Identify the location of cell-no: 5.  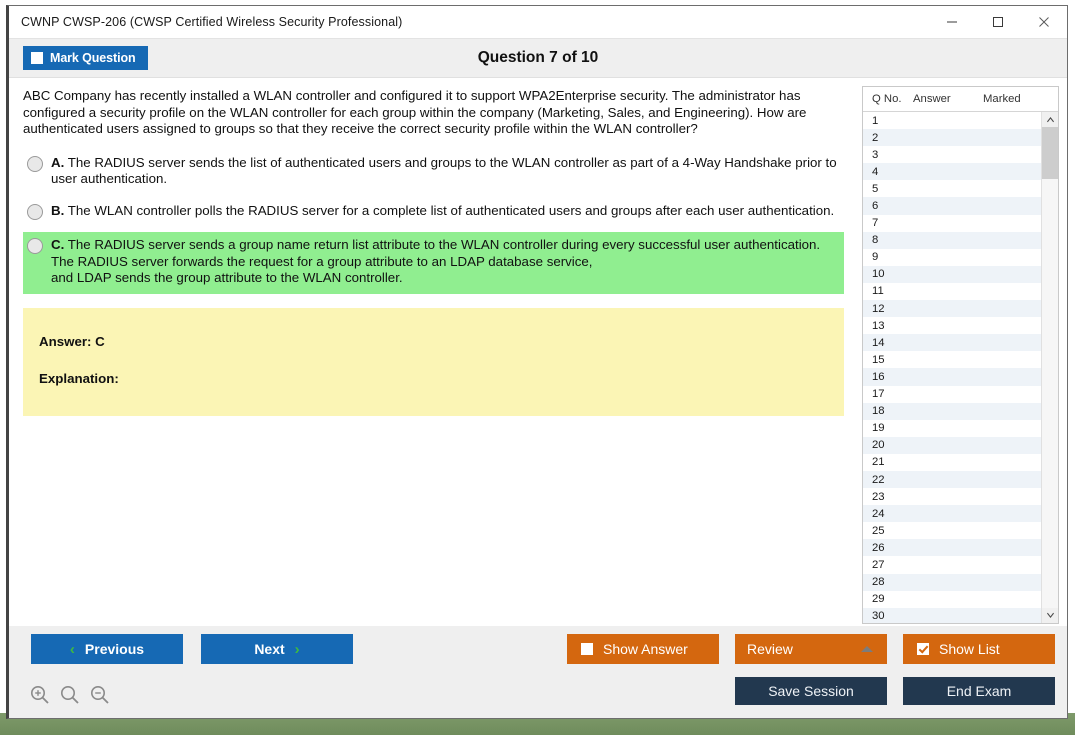
(875, 188).